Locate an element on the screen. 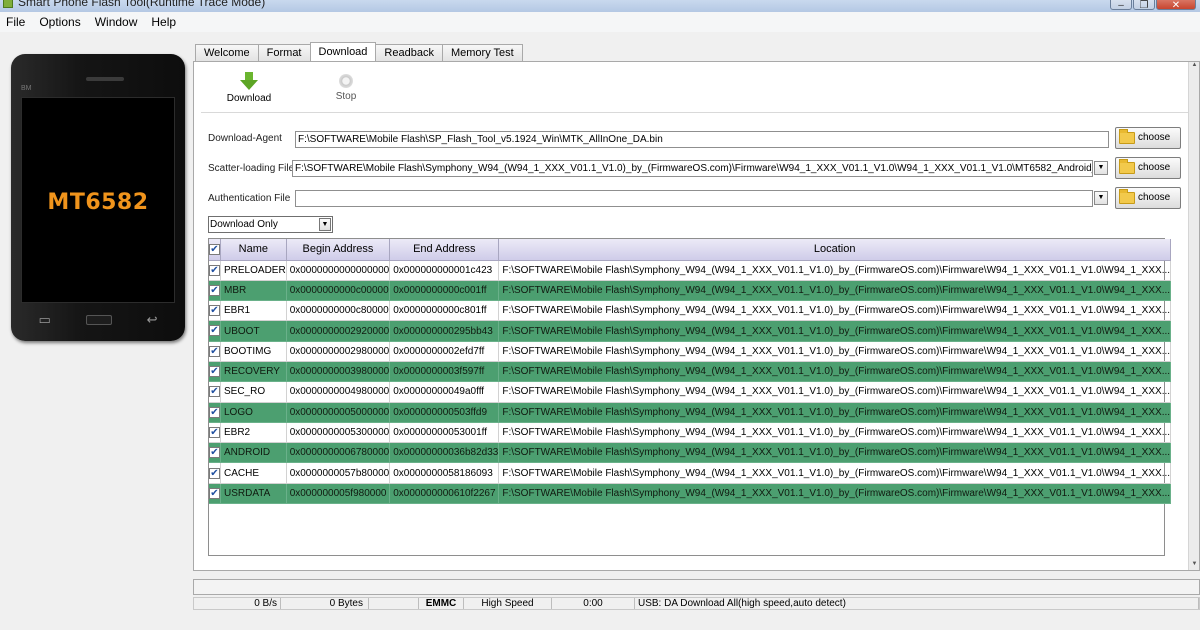 The image size is (1200, 630). stop-icon is located at coordinates (346, 81).